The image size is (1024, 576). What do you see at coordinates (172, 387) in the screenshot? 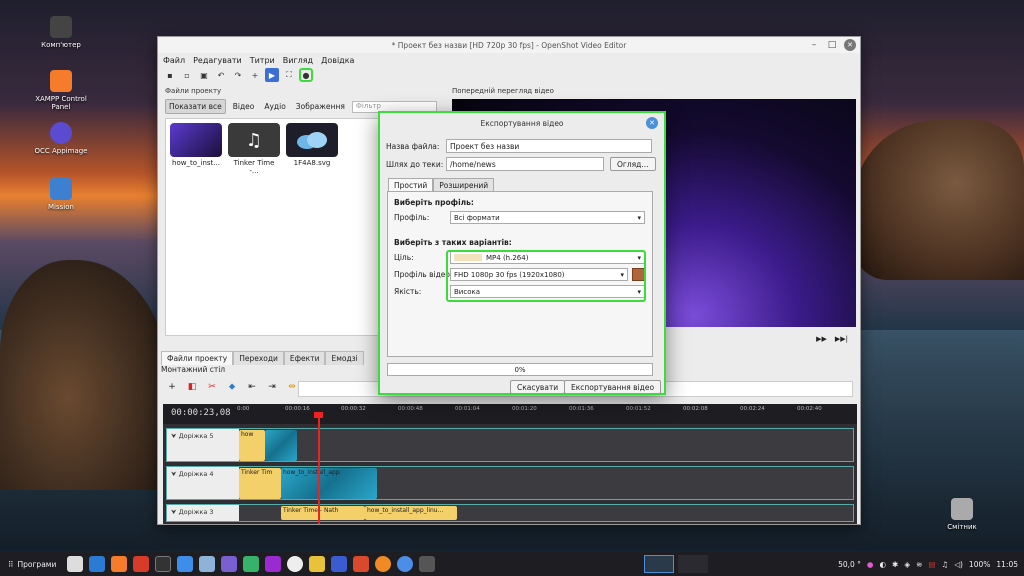
I see `add-track-icon: +` at bounding box center [172, 387].